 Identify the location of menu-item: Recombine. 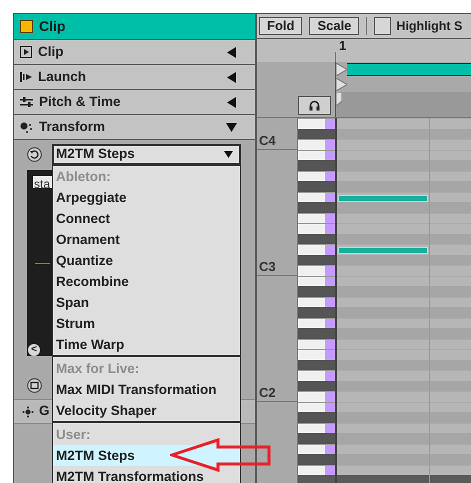
(146, 281).